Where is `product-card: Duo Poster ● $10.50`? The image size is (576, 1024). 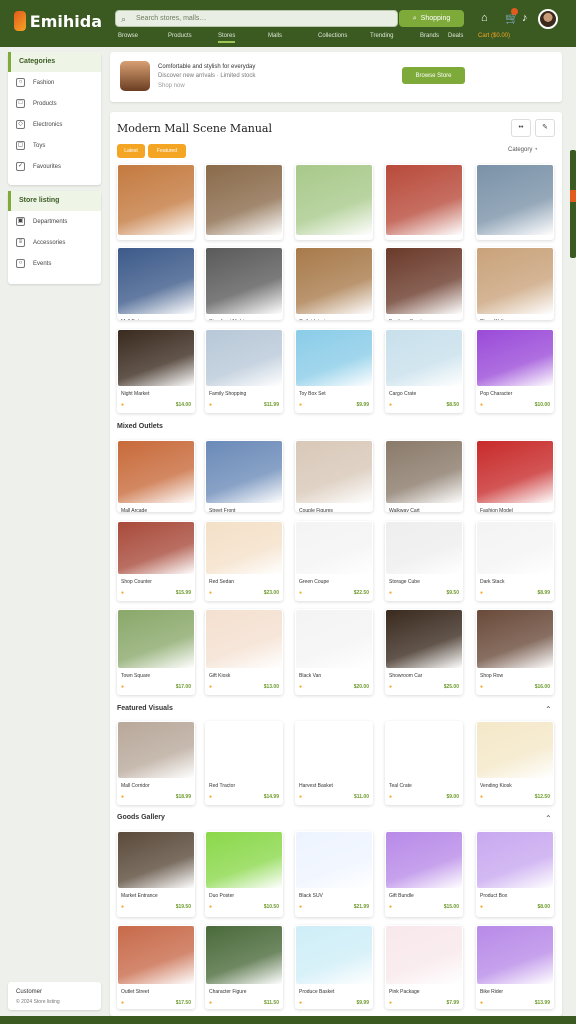
product-card: Duo Poster ● $10.50 is located at coordinates (244, 874).